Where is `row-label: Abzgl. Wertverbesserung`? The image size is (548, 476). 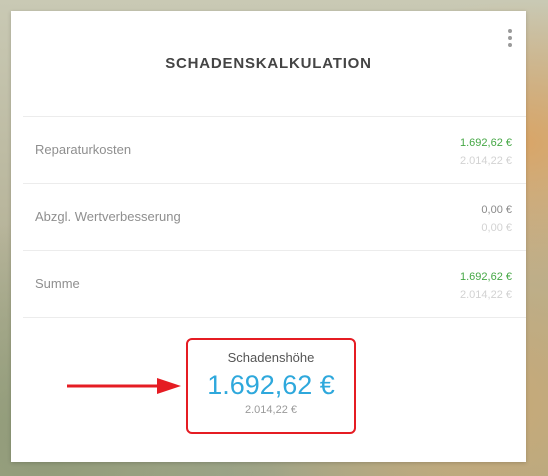 row-label: Abzgl. Wertverbesserung is located at coordinates (108, 216).